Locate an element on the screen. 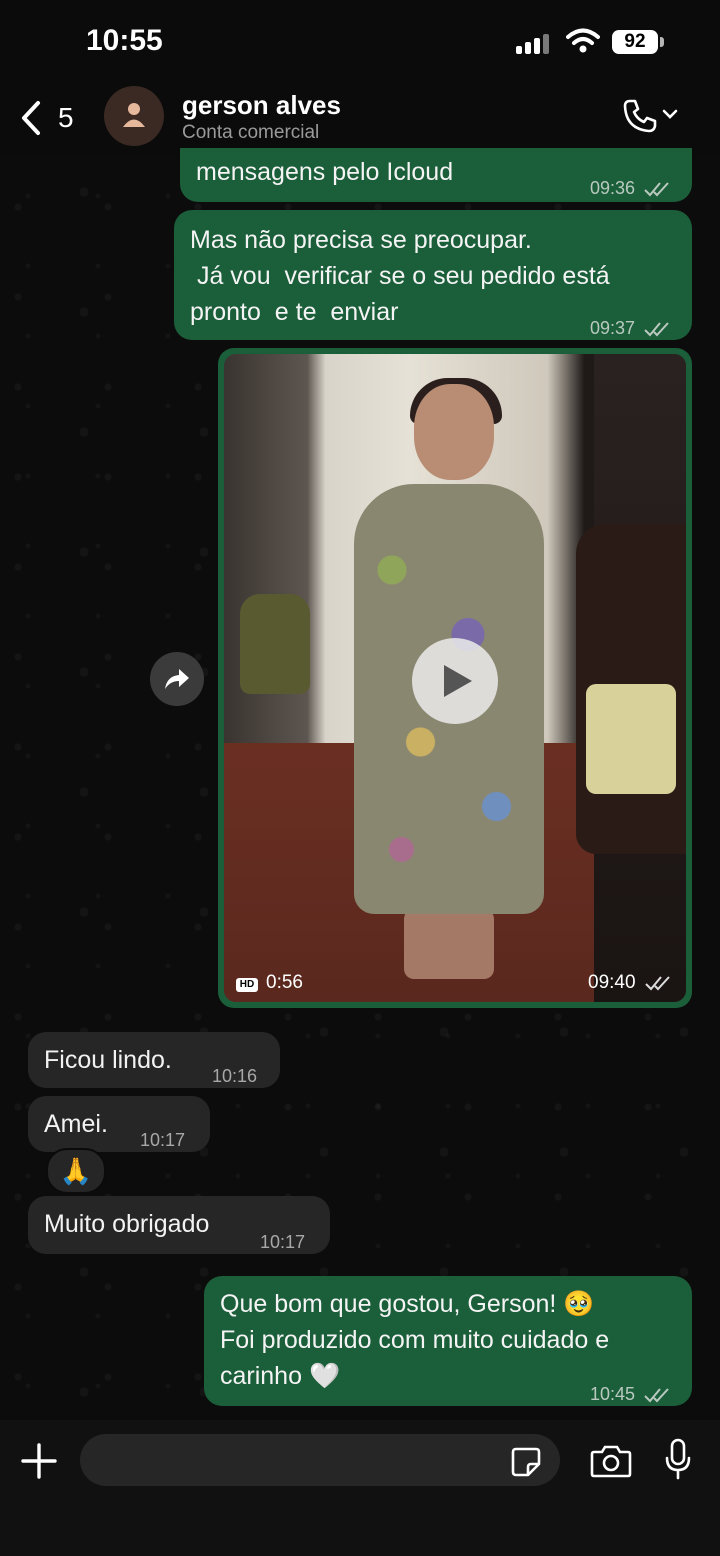  message-bubble-incoming: Muito obrigado 10:17 is located at coordinates (179, 1225).